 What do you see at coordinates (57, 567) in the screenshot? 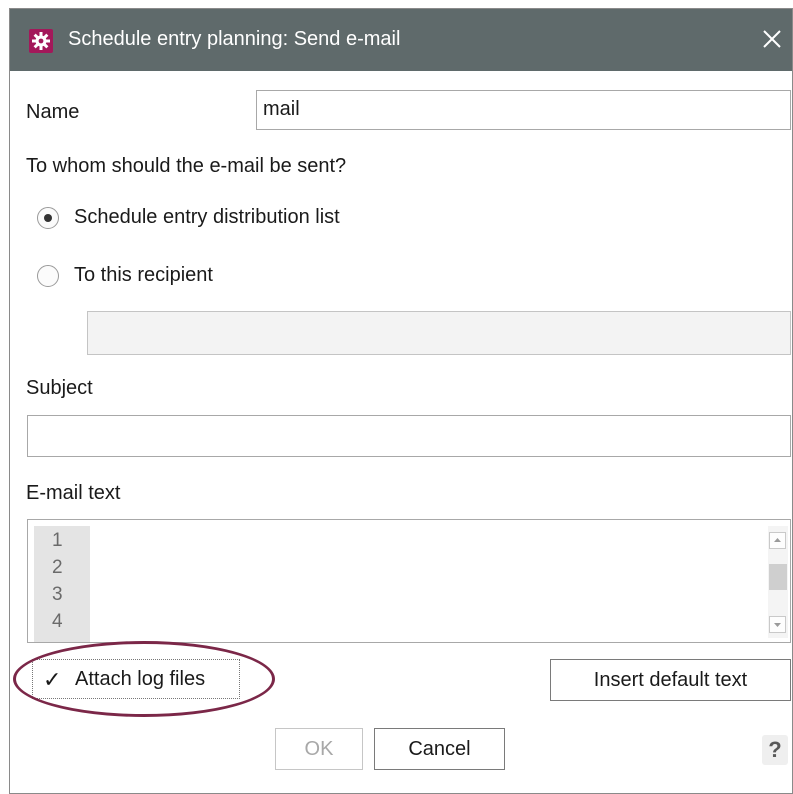
I see `line-number: 2` at bounding box center [57, 567].